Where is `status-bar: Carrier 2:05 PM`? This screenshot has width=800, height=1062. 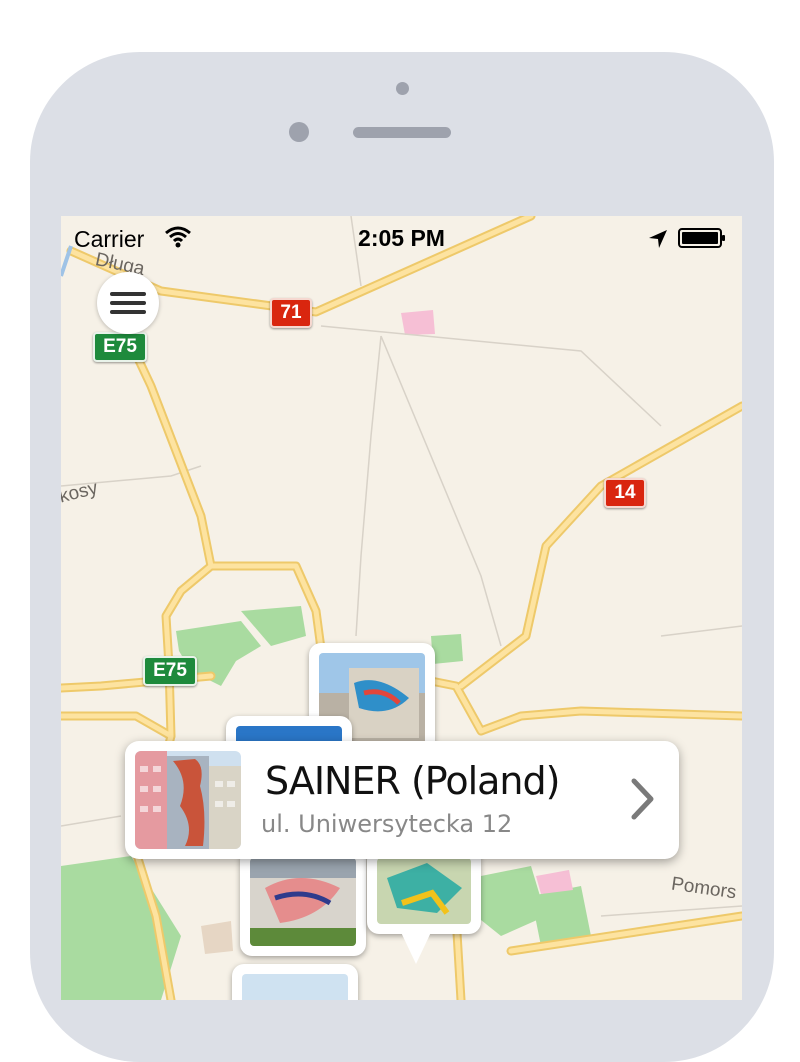 status-bar: Carrier 2:05 PM is located at coordinates (401, 238).